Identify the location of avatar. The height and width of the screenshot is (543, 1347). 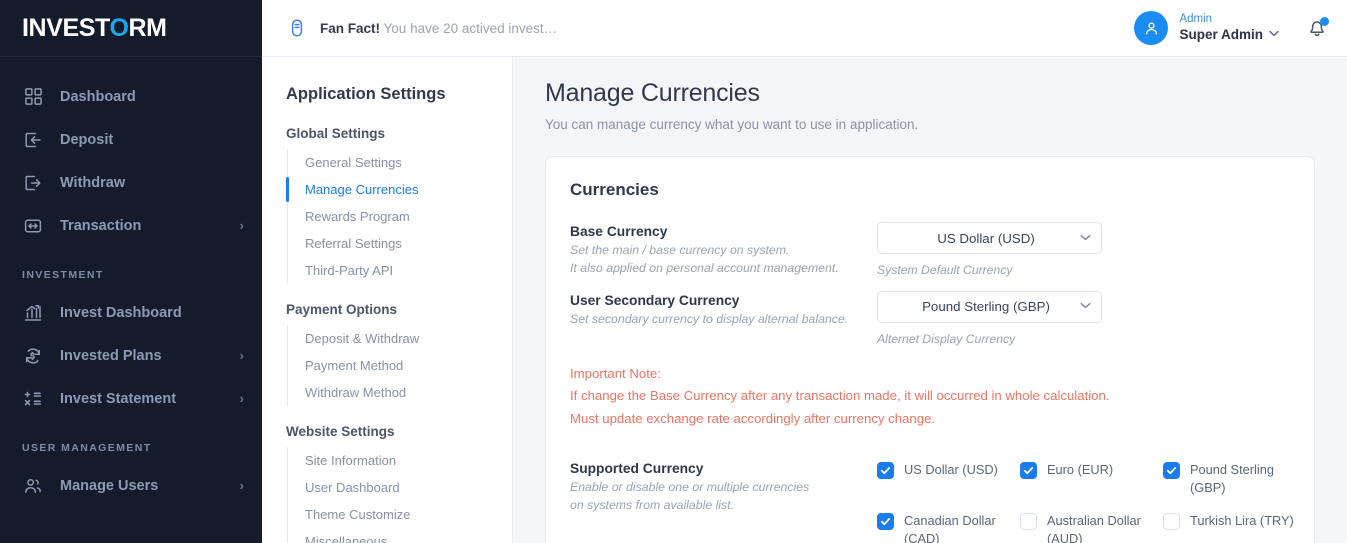
(1151, 28).